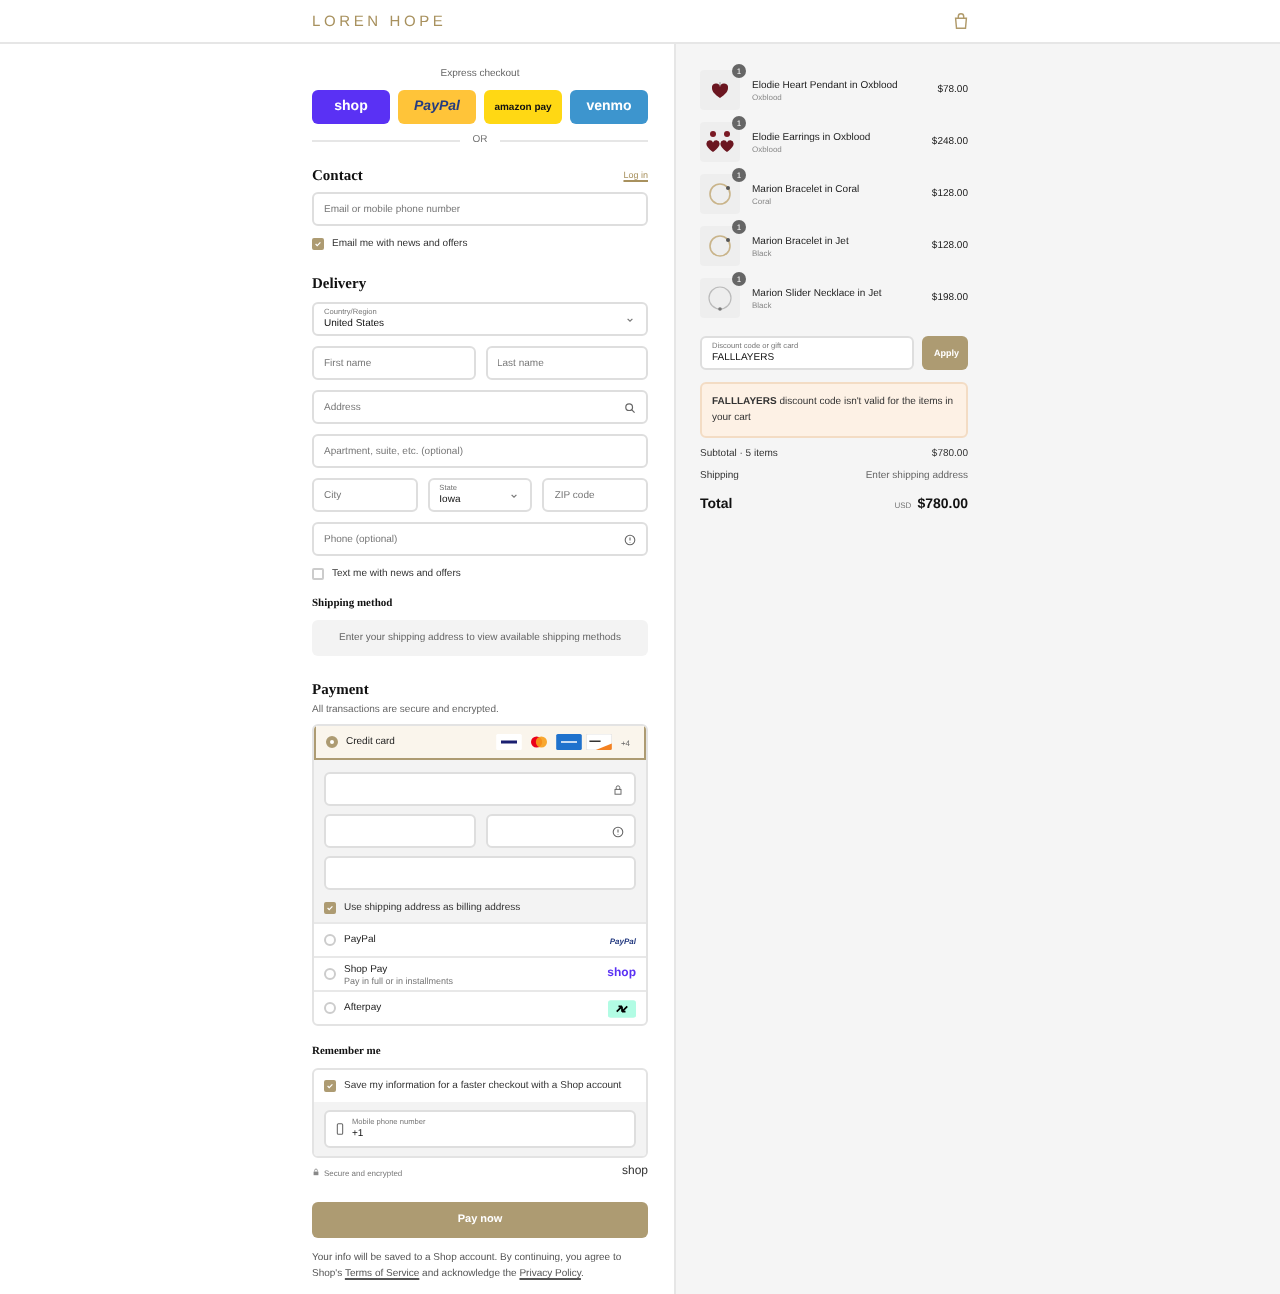 The width and height of the screenshot is (1280, 1294). I want to click on afterpay-logo-icon, so click(622, 1008).